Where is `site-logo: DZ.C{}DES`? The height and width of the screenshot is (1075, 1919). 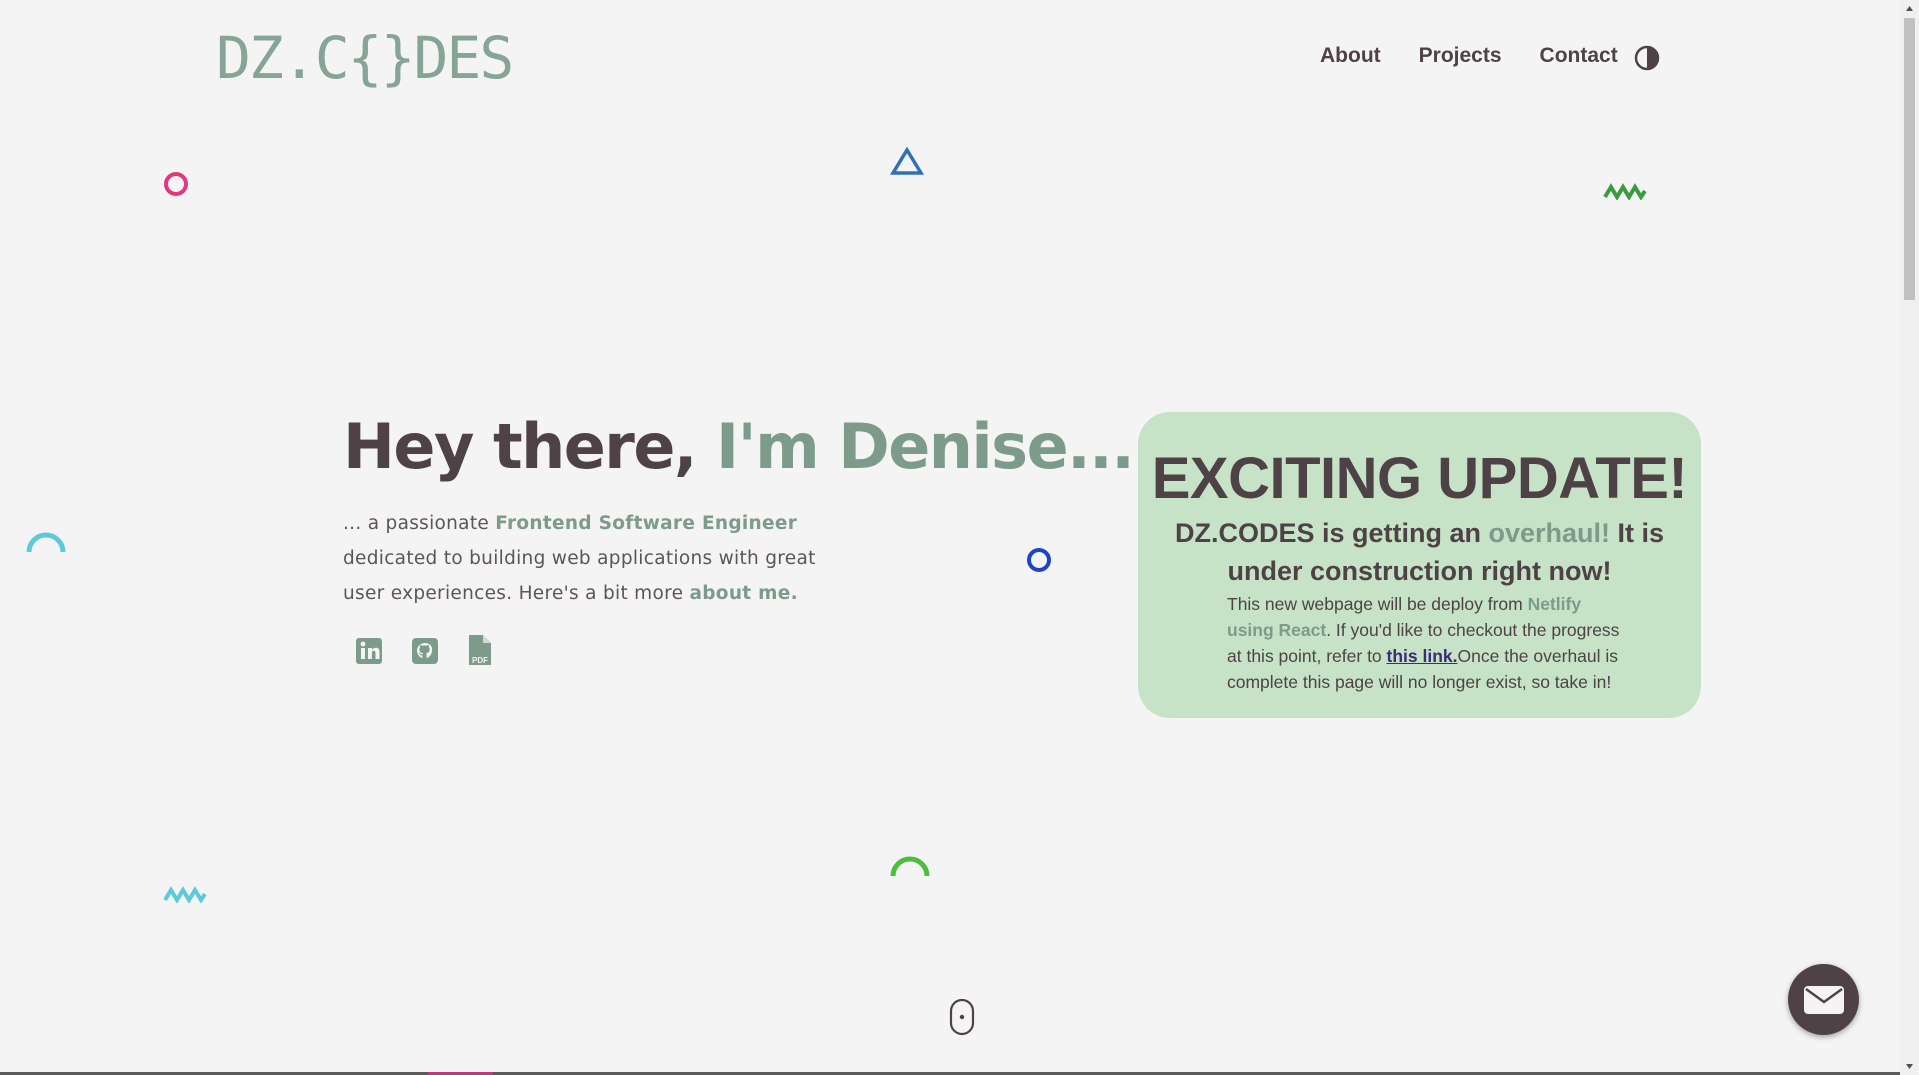
site-logo: DZ.C{}DES is located at coordinates (365, 58).